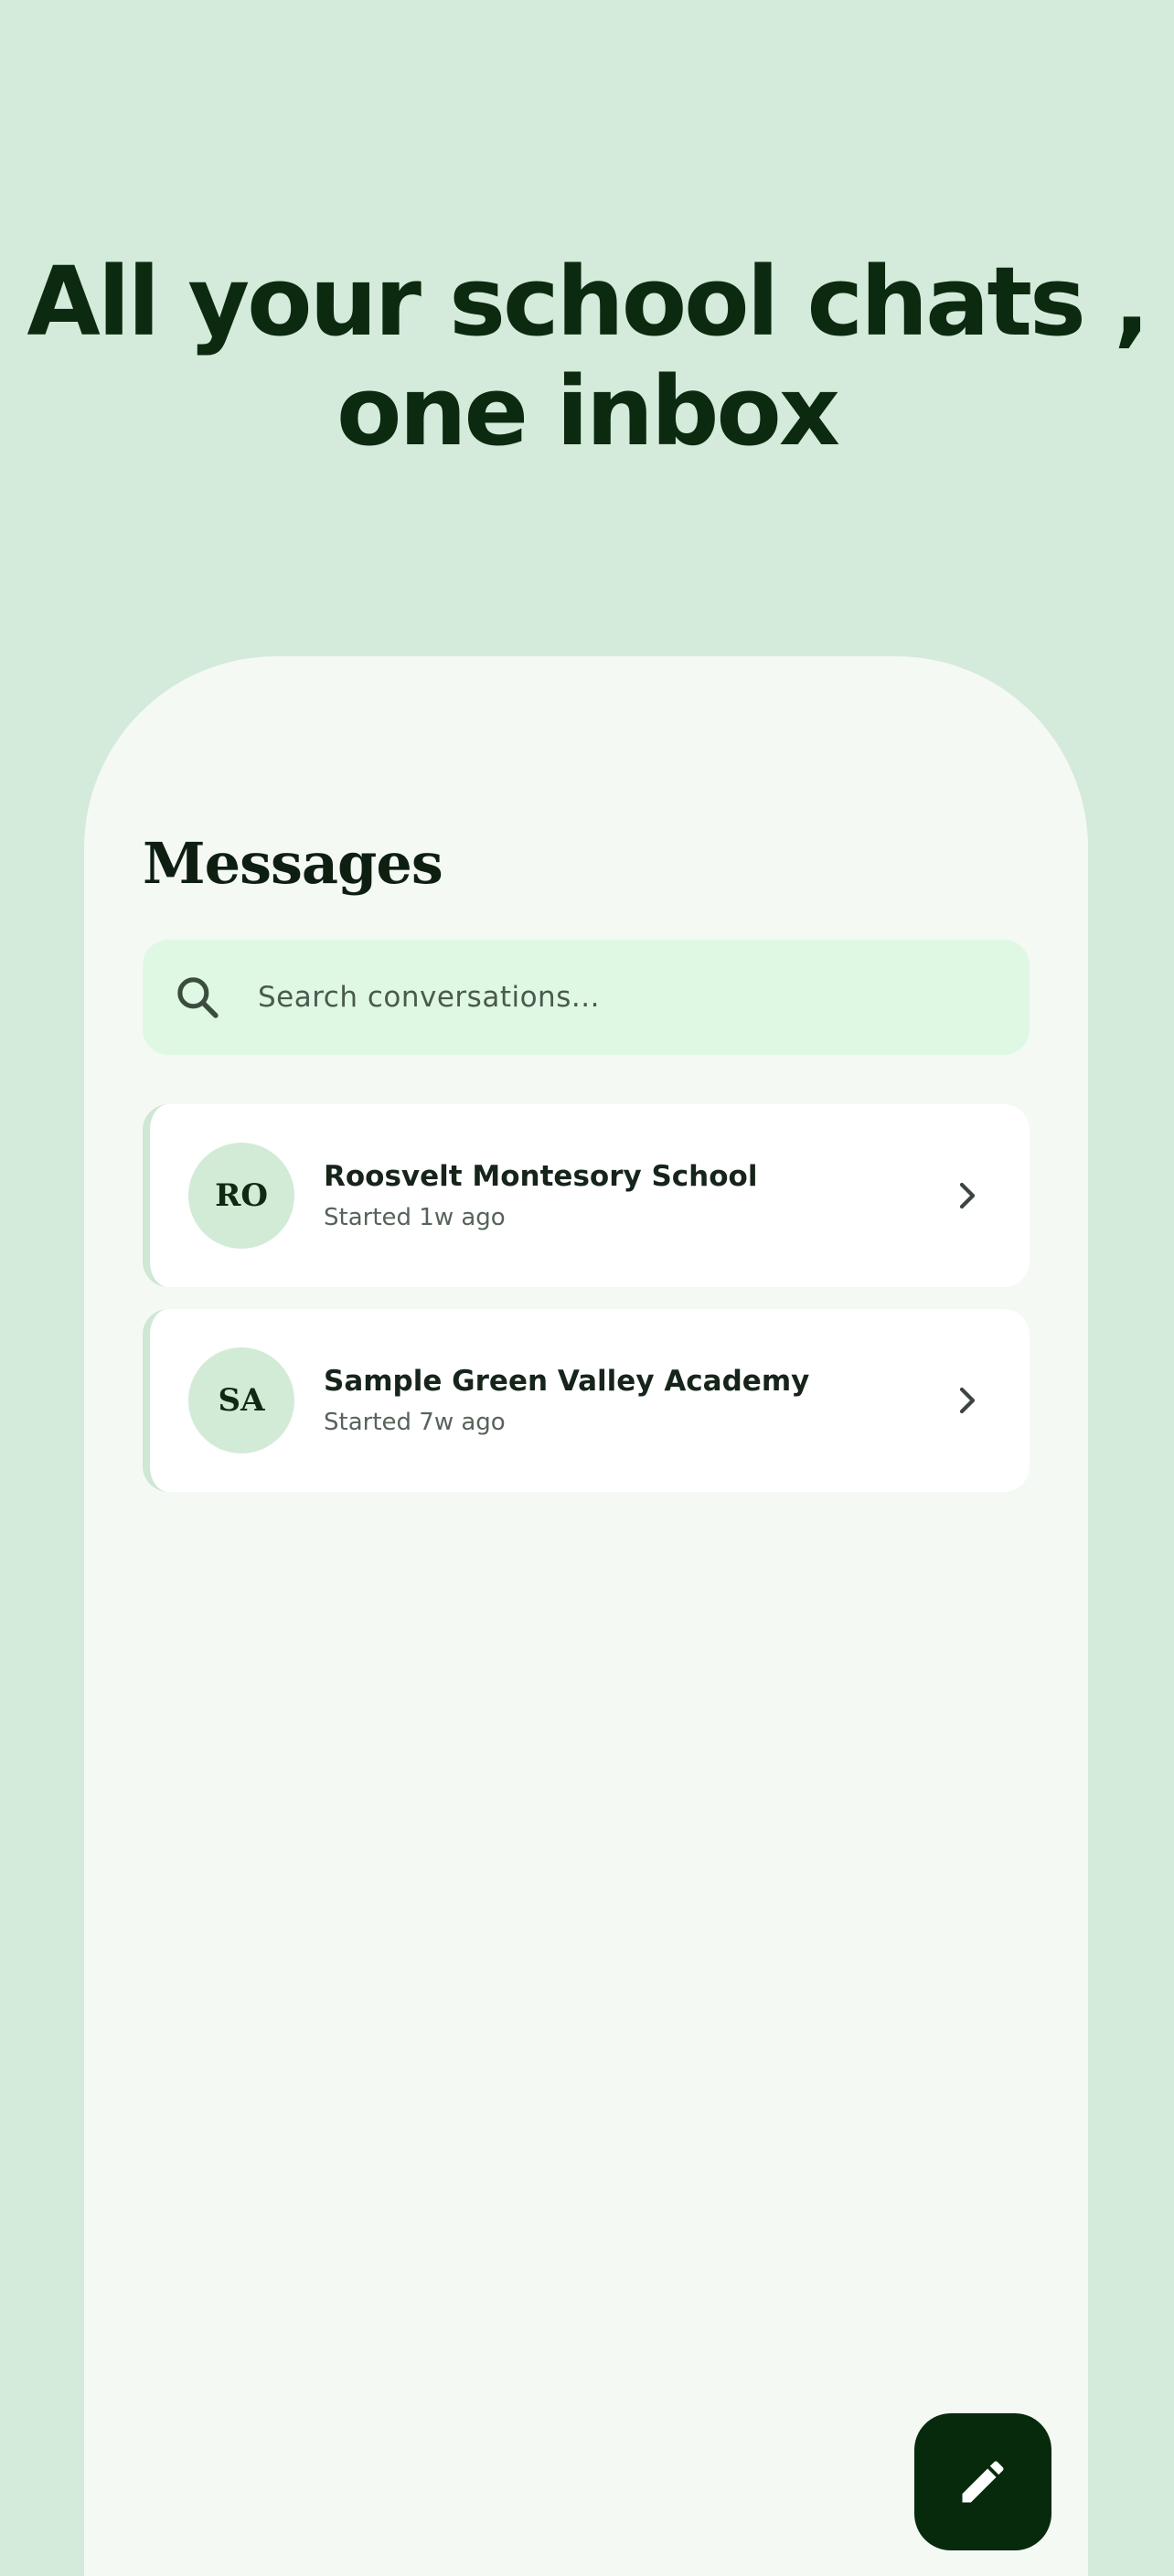  What do you see at coordinates (241, 1400) in the screenshot?
I see `avatar: SA` at bounding box center [241, 1400].